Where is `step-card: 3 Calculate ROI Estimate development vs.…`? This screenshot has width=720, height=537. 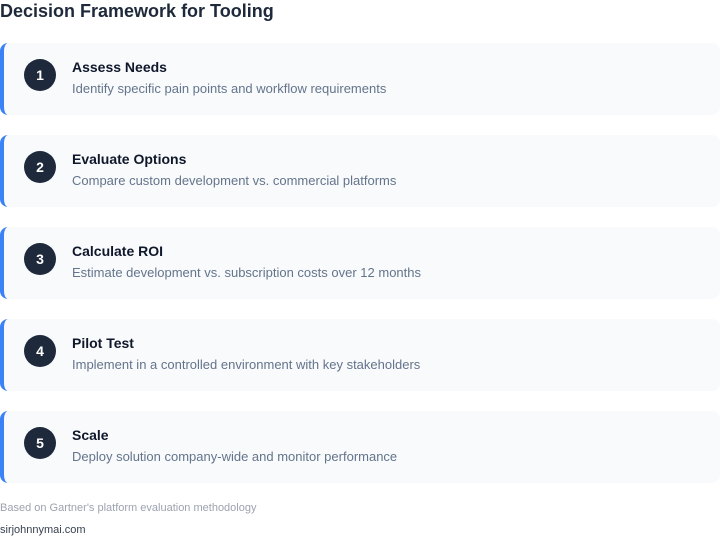 step-card: 3 Calculate ROI Estimate development vs.… is located at coordinates (360, 263).